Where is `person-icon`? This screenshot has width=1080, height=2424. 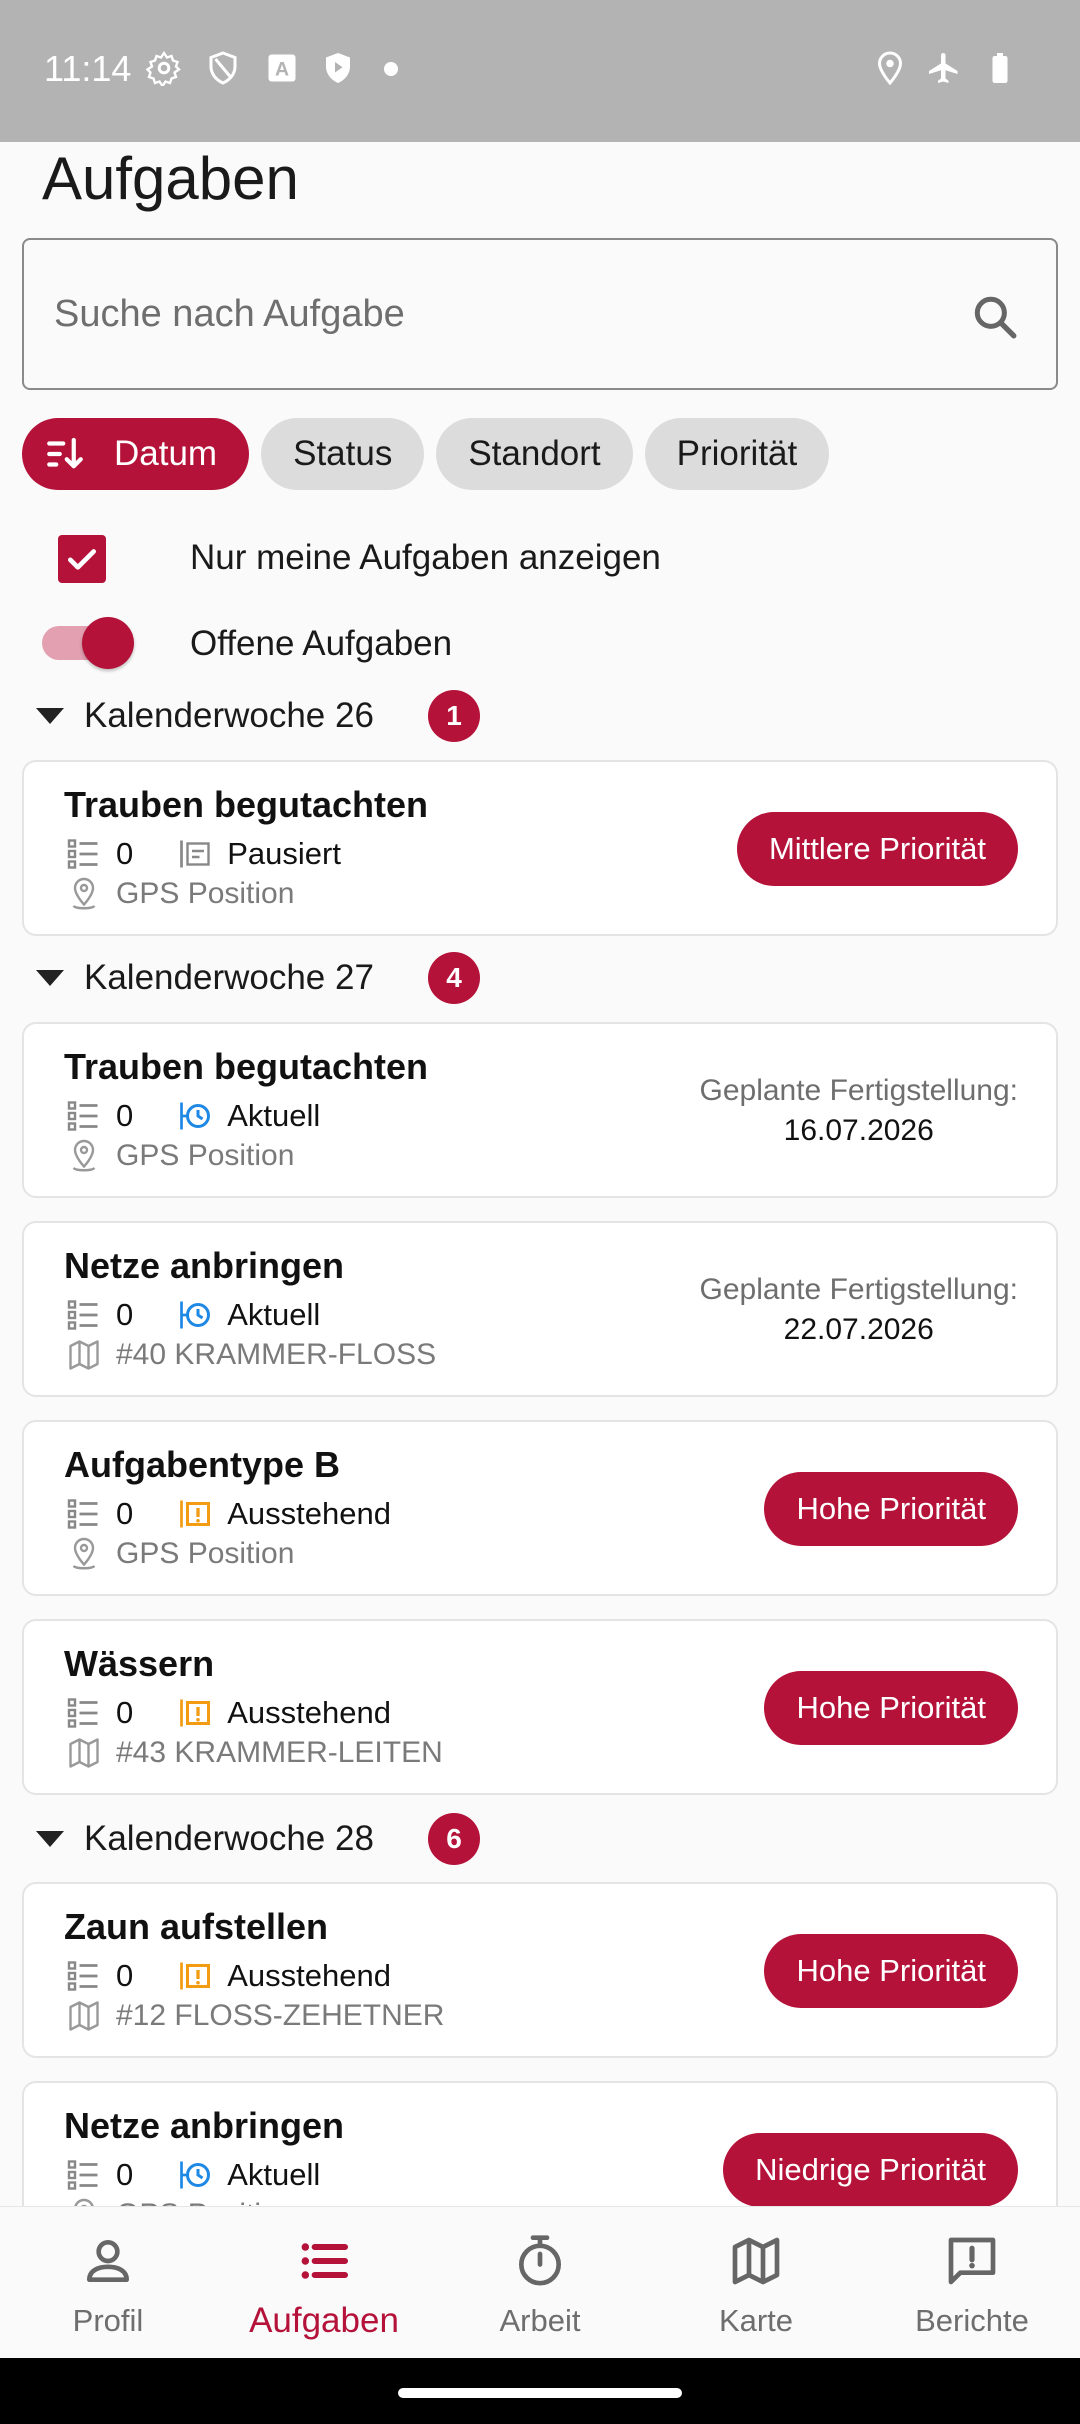
person-icon is located at coordinates (108, 2261).